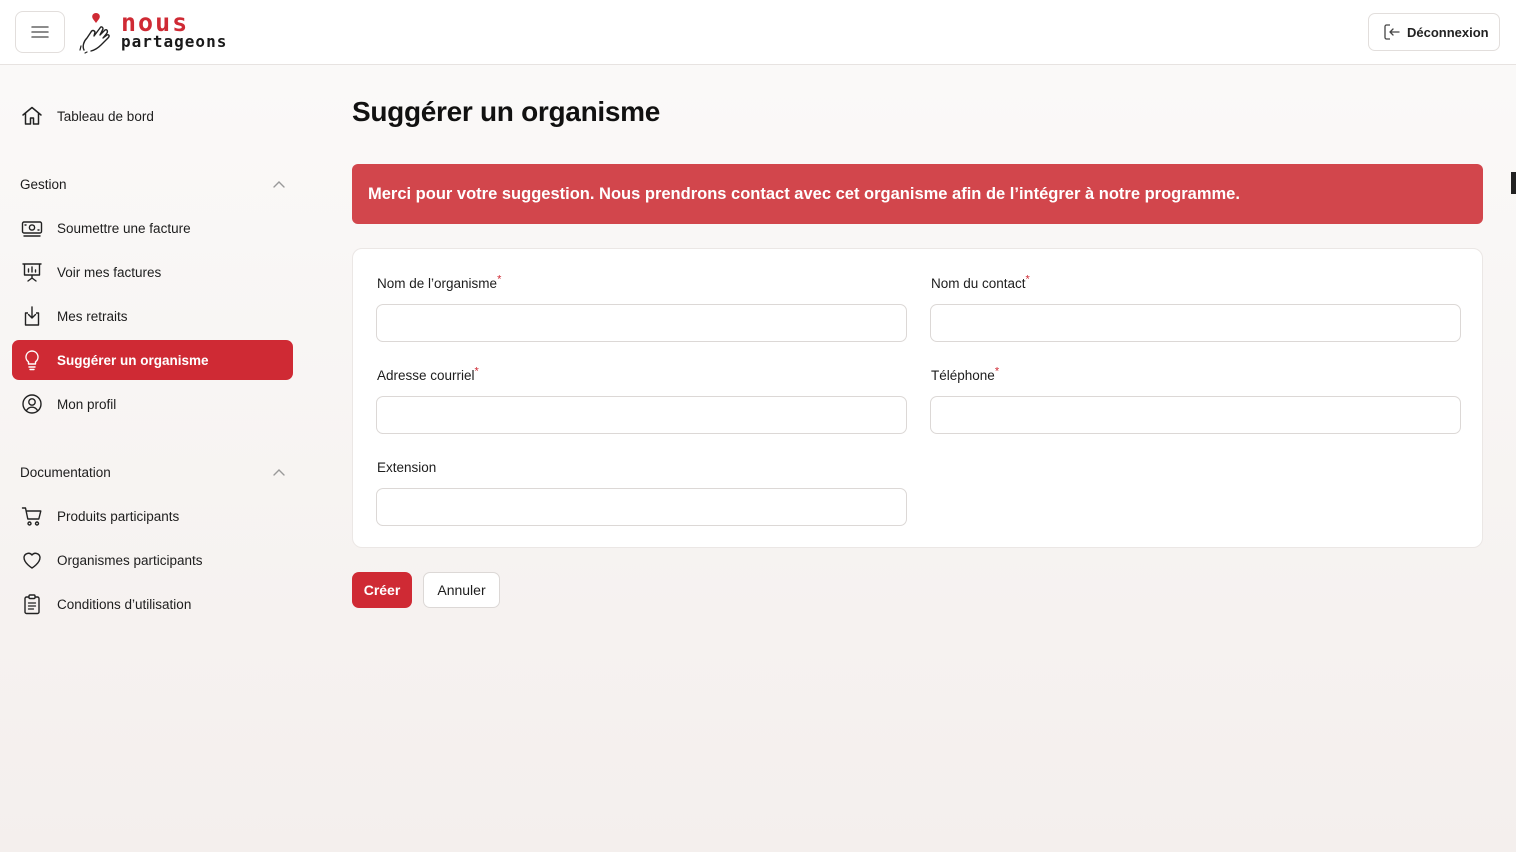 This screenshot has height=852, width=1516. I want to click on contact-name-label: Nom du contact*, so click(980, 282).